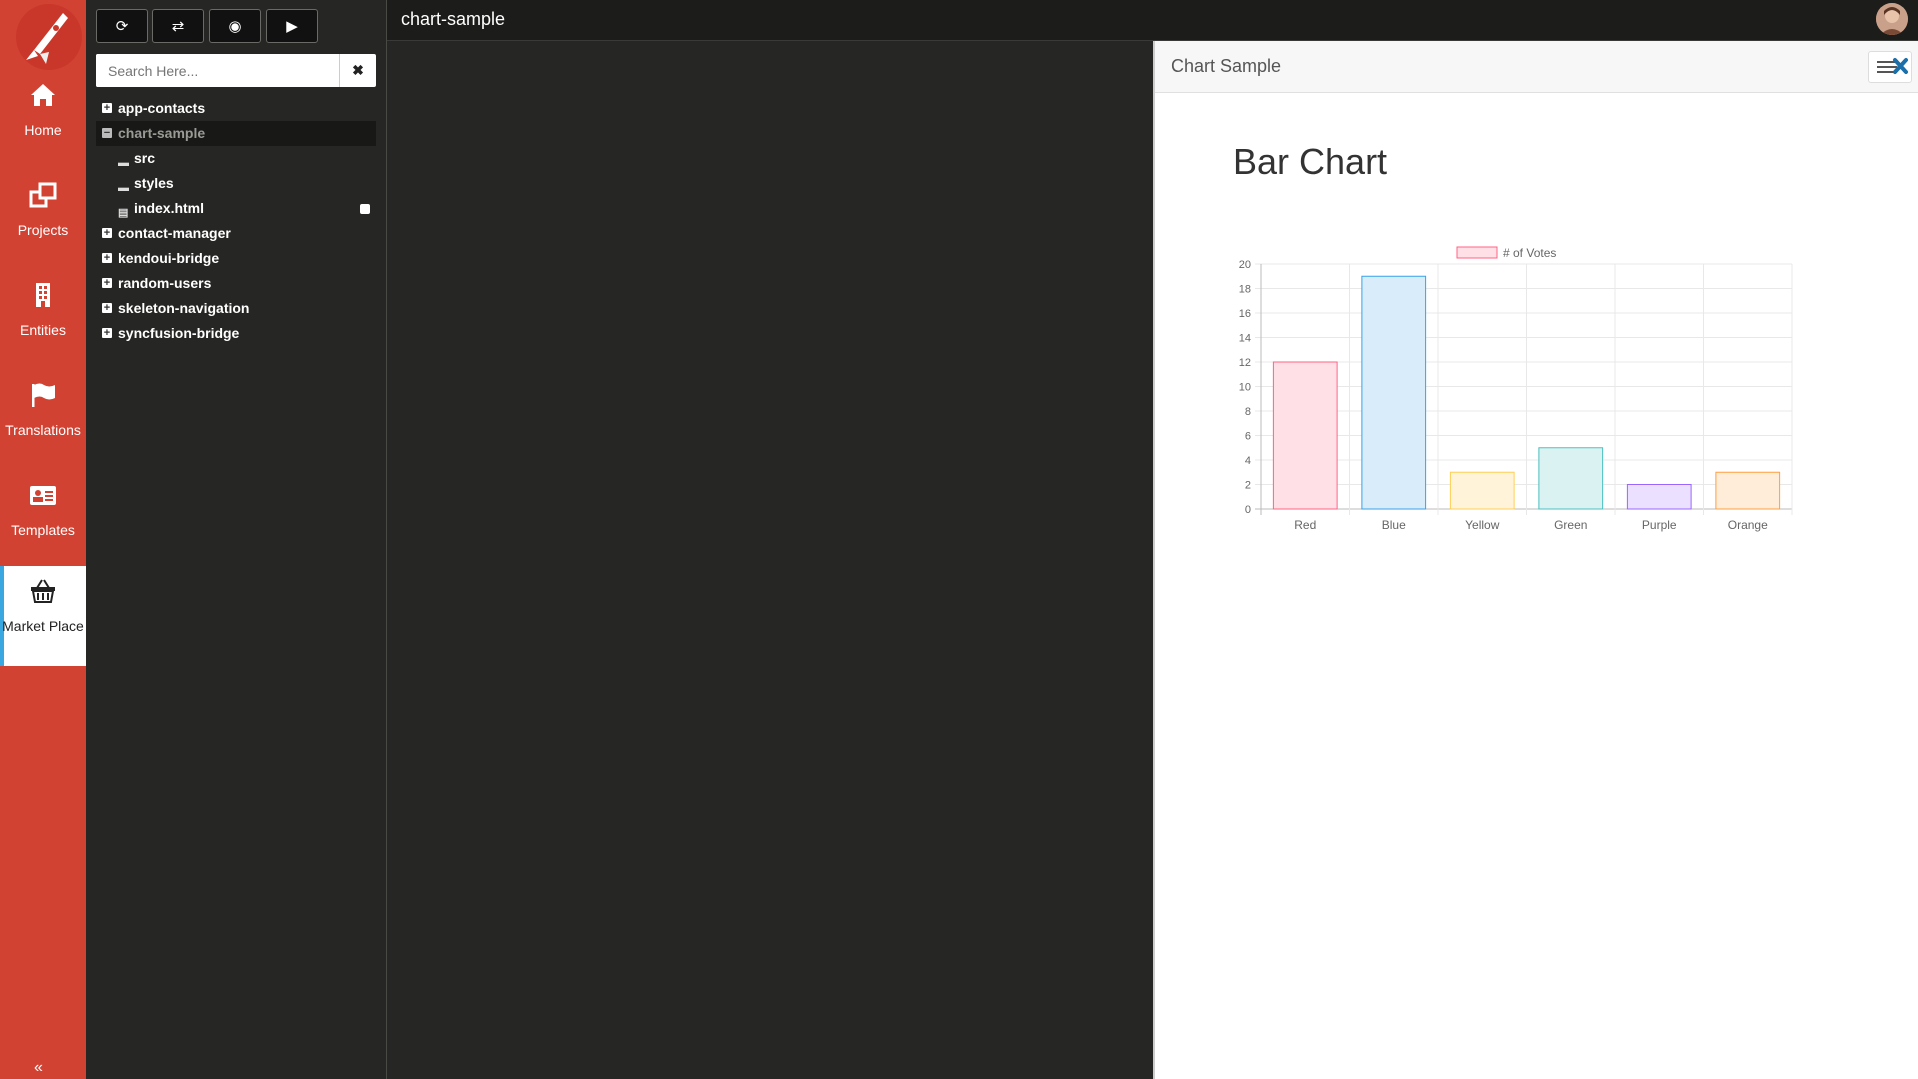 The height and width of the screenshot is (1079, 1918). What do you see at coordinates (1536, 67) in the screenshot?
I see `preview-header: Chart Sample` at bounding box center [1536, 67].